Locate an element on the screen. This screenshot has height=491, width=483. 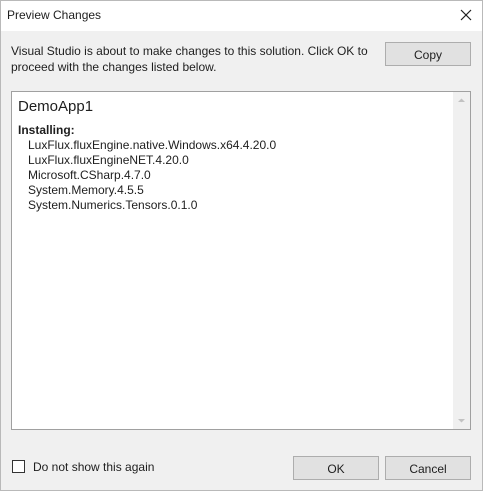
do-not-show-again-checkbox is located at coordinates (18, 466).